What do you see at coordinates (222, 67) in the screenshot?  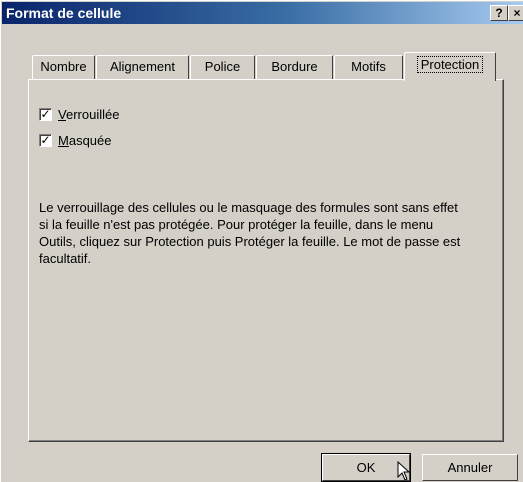 I see `tab-police: Police` at bounding box center [222, 67].